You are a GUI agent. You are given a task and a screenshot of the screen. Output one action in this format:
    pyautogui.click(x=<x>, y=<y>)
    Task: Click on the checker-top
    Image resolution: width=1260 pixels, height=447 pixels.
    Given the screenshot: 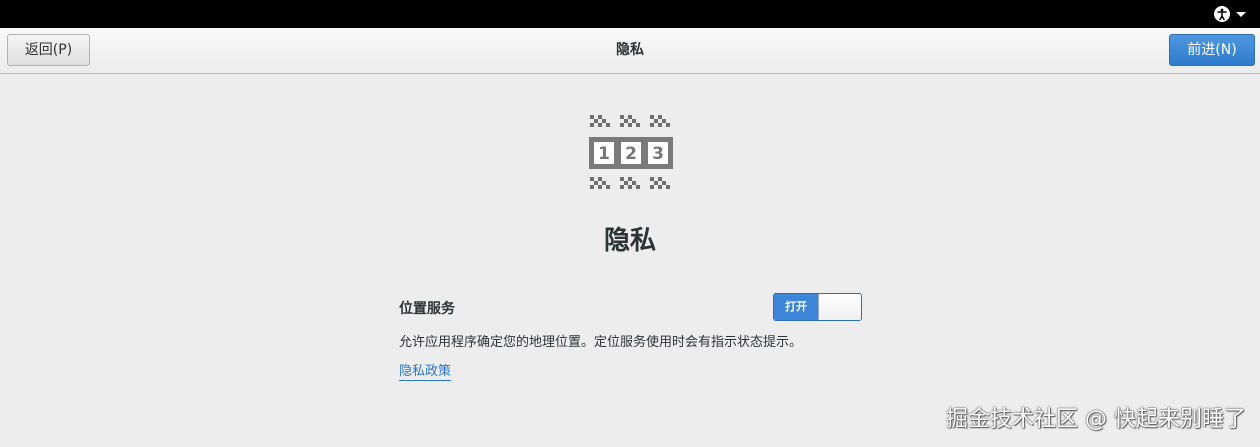 What is the action you would take?
    pyautogui.click(x=630, y=121)
    